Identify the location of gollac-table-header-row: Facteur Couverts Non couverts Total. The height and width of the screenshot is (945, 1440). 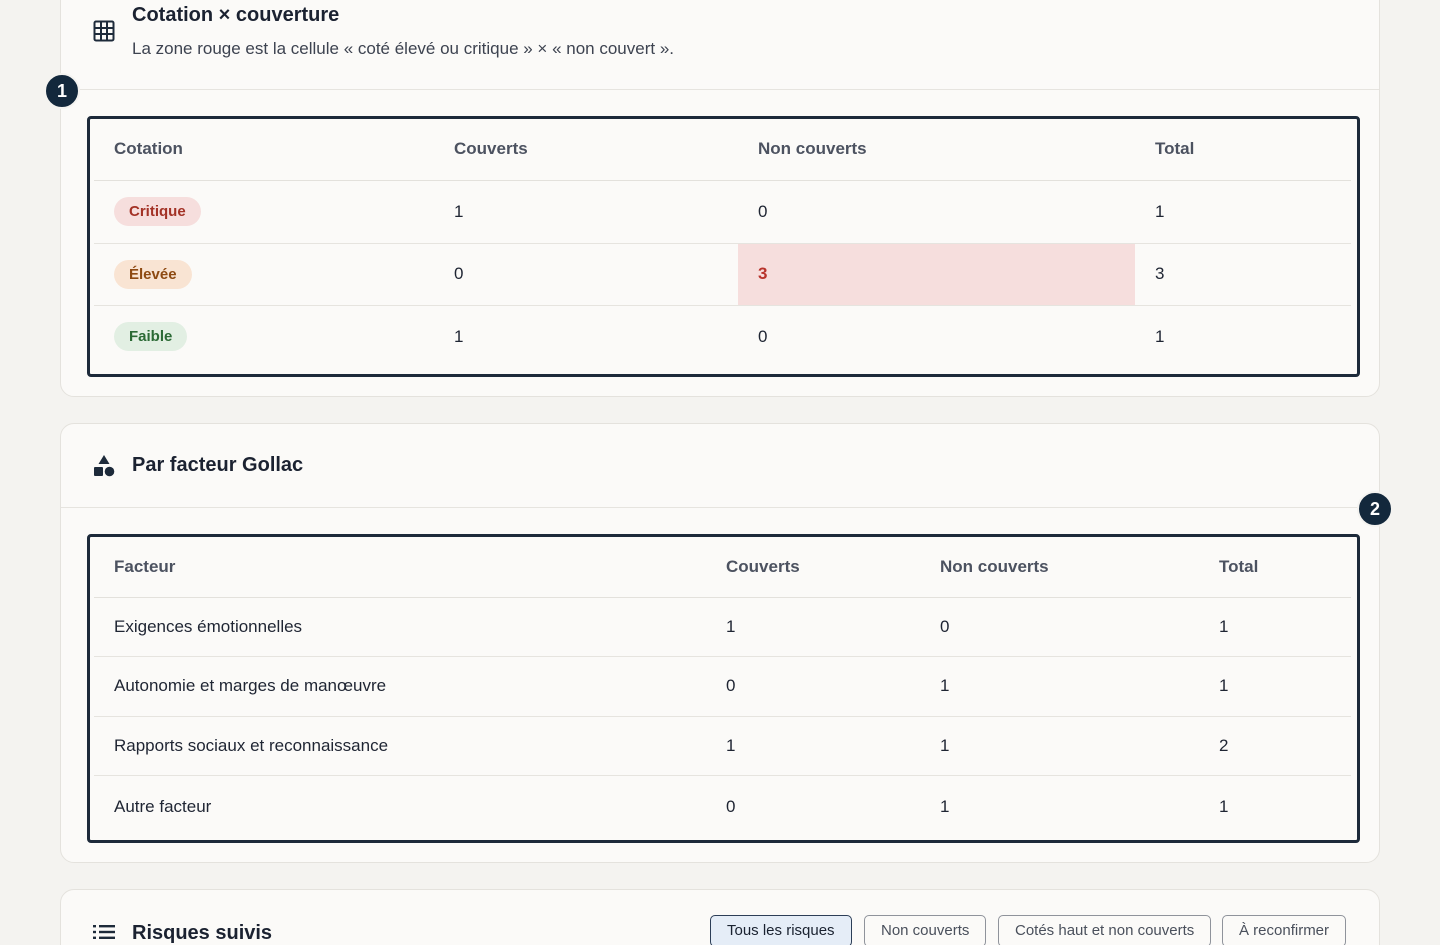
(722, 567).